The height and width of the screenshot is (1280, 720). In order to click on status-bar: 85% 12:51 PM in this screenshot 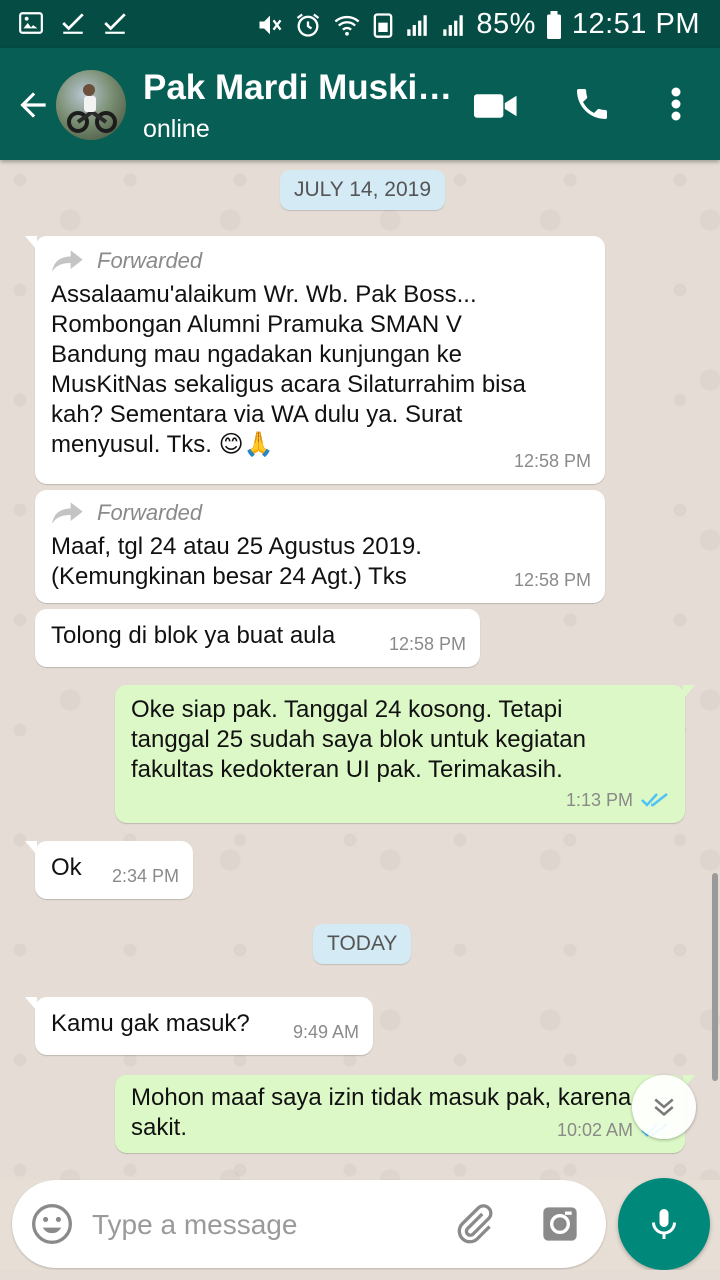, I will do `click(360, 24)`.